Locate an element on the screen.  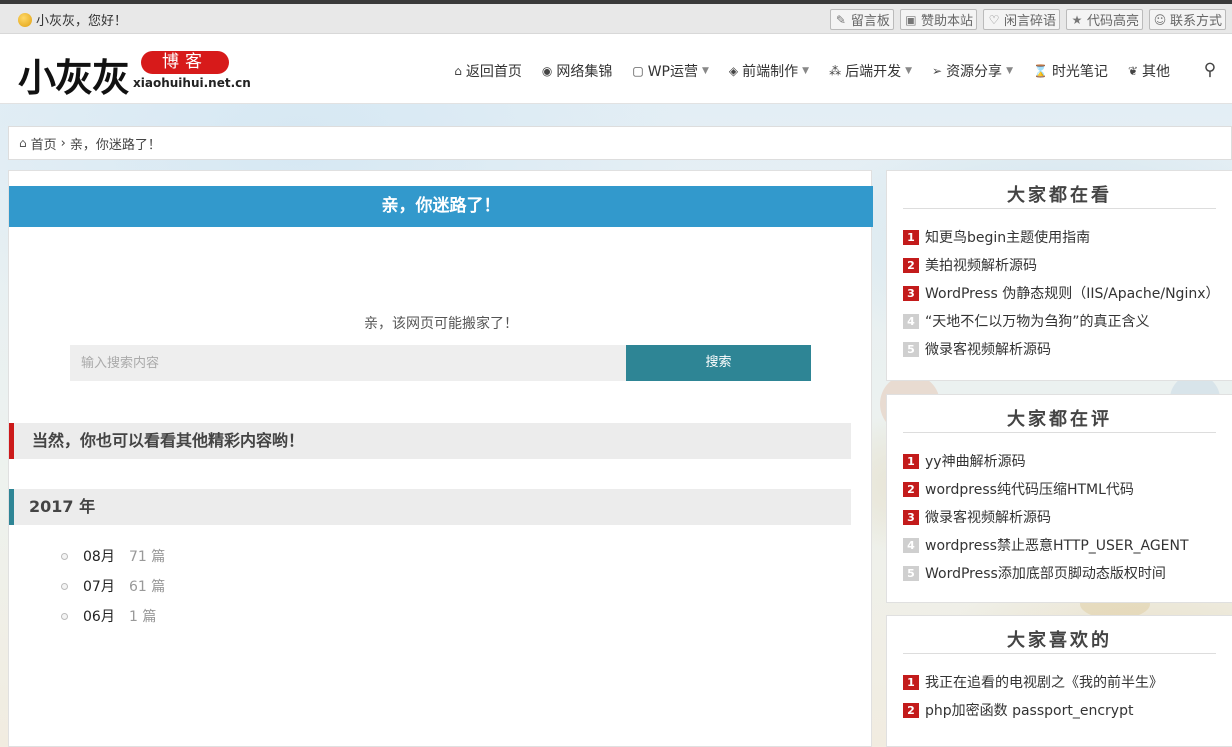
top-link: ✎ 留言板 is located at coordinates (861, 19).